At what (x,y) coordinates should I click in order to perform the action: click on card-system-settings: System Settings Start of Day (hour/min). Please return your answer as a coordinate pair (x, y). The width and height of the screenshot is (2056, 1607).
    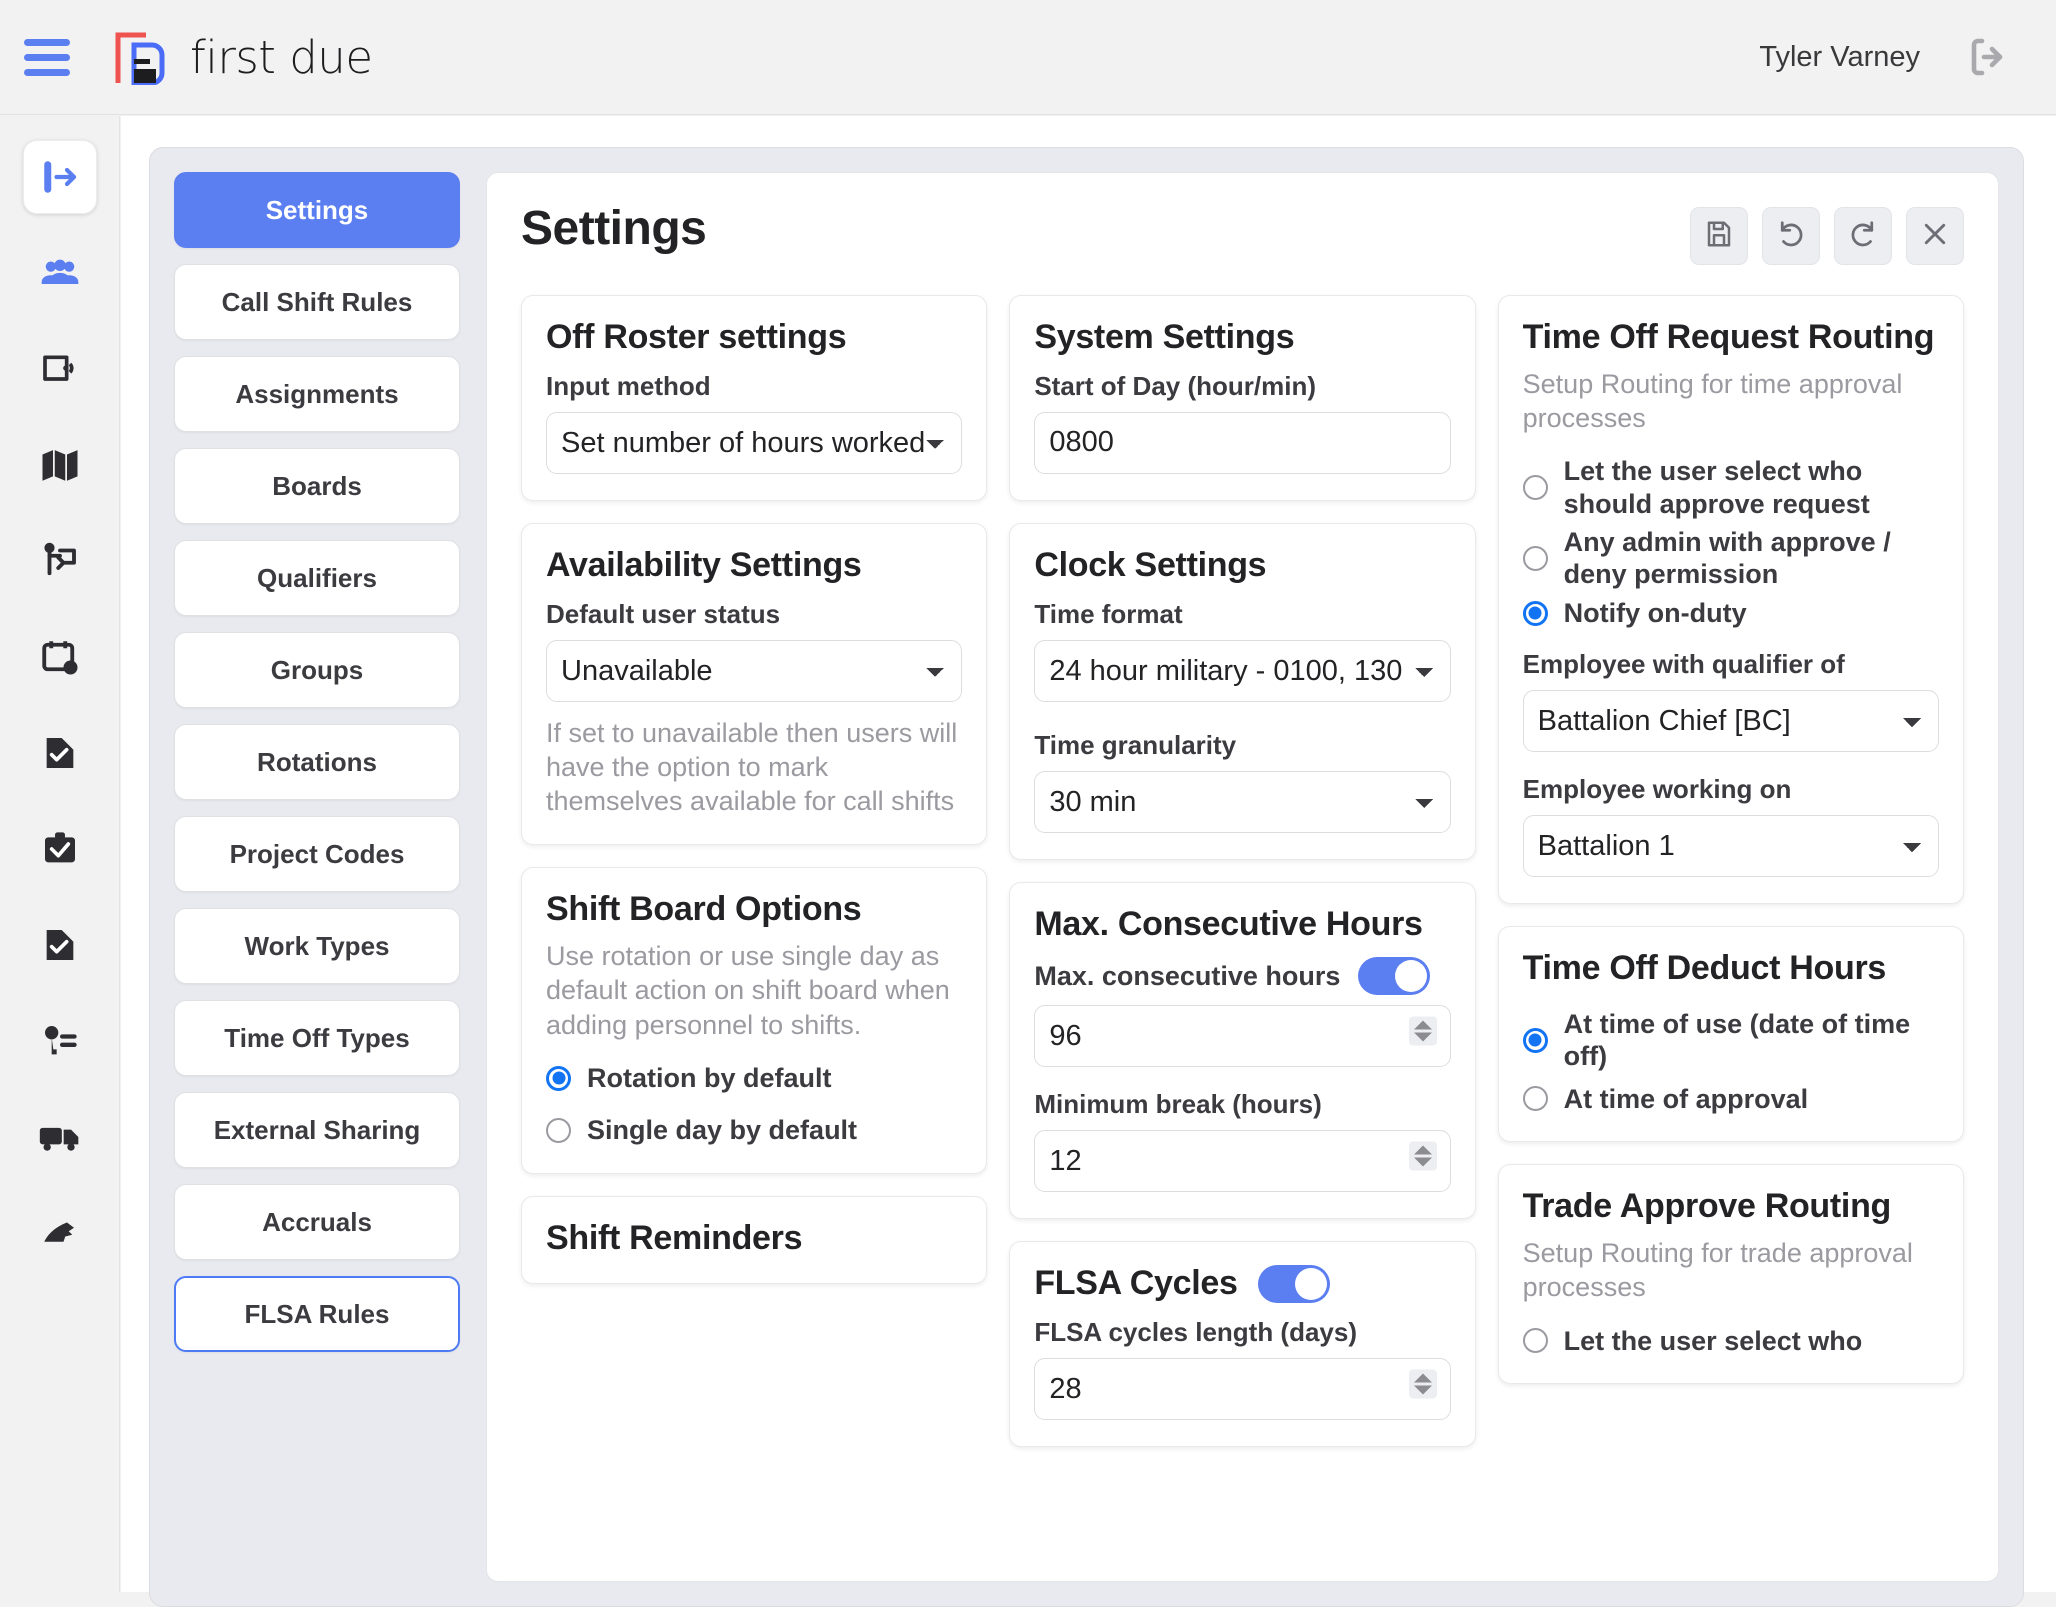
    Looking at the image, I should click on (1242, 398).